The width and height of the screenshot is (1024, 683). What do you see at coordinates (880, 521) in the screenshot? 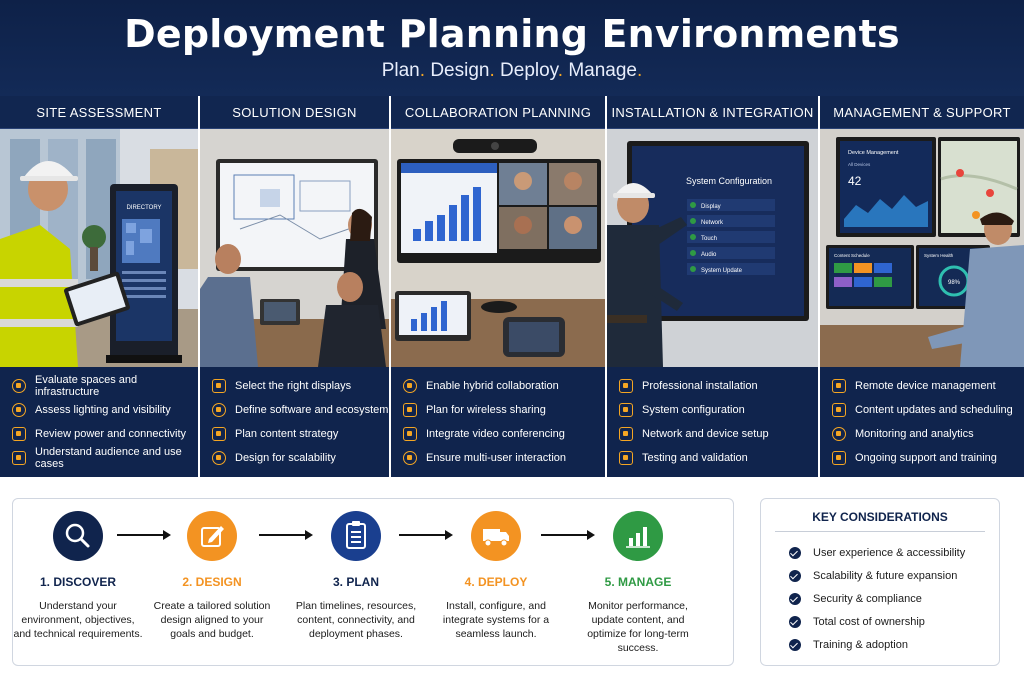
I see `considerations-title: KEY CONSIDERATIONS` at bounding box center [880, 521].